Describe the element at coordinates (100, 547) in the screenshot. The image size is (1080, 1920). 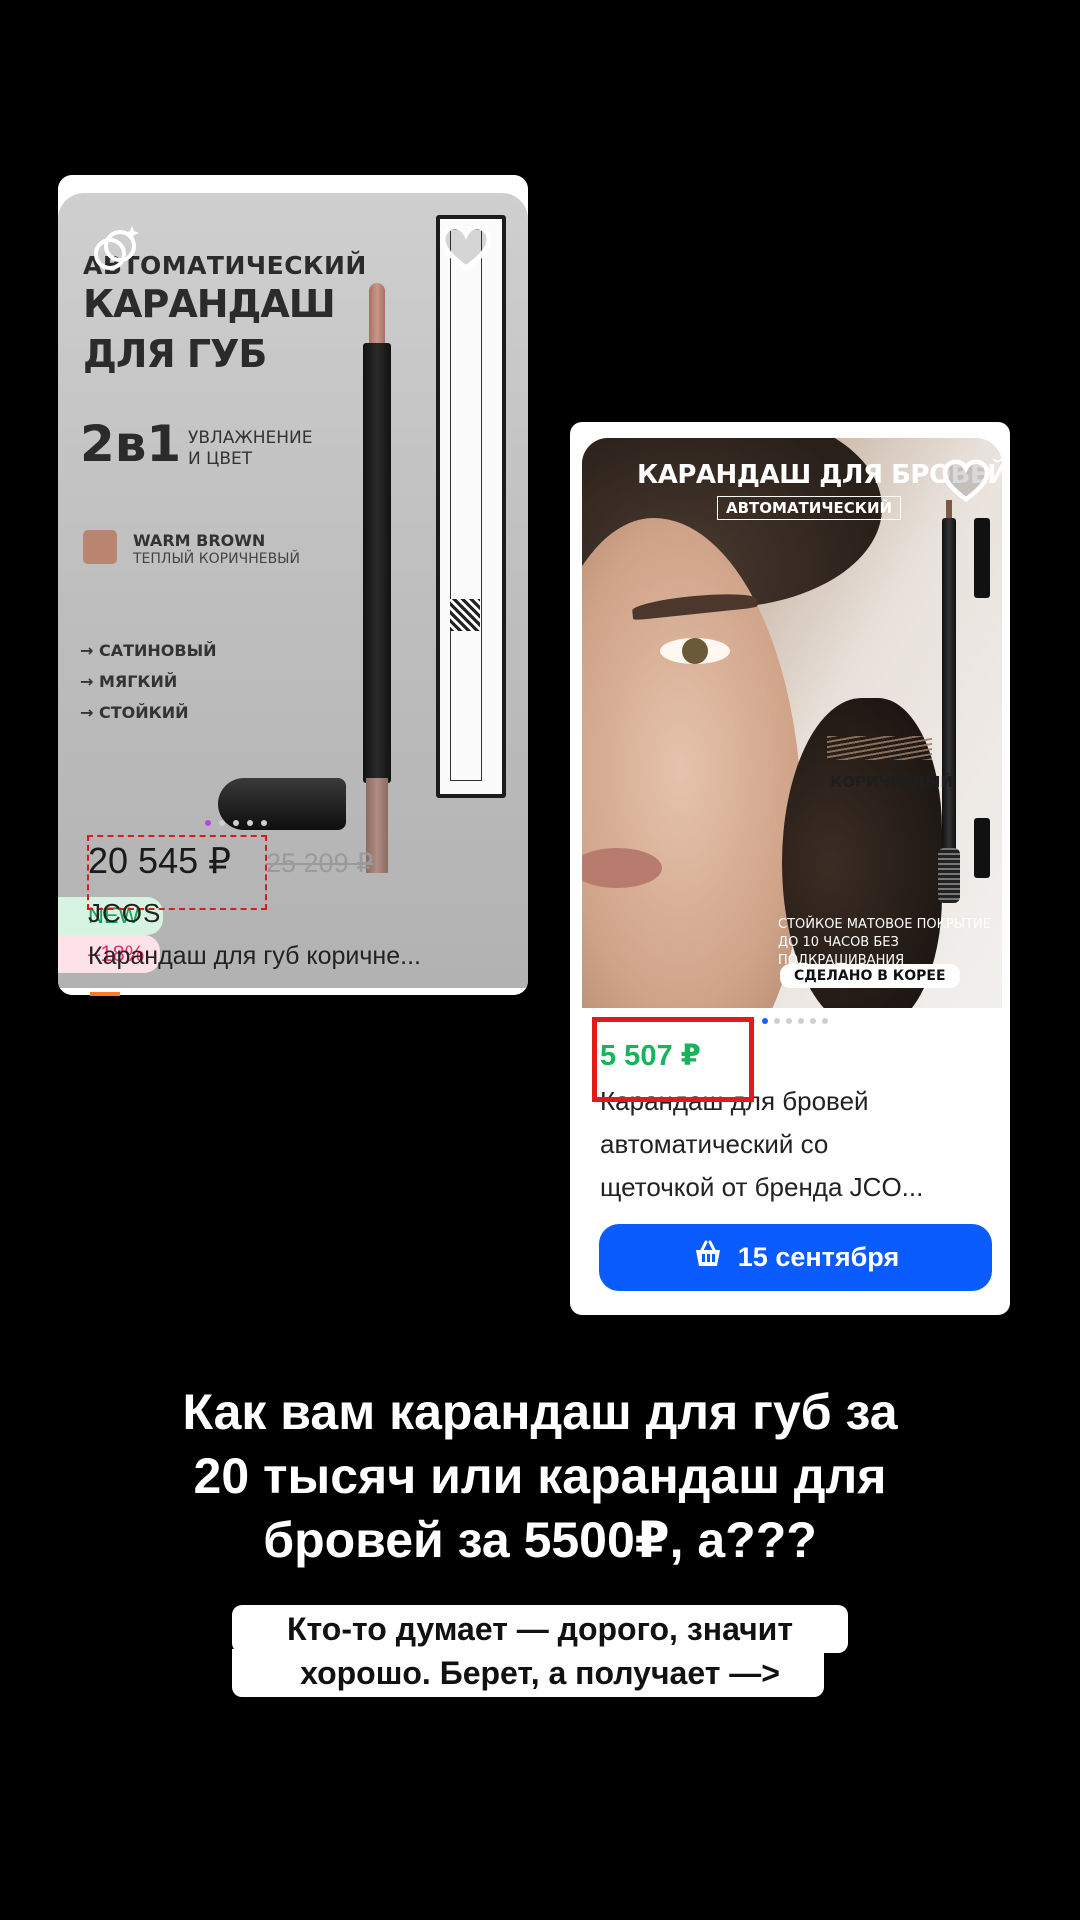
I see `color-swatch` at that location.